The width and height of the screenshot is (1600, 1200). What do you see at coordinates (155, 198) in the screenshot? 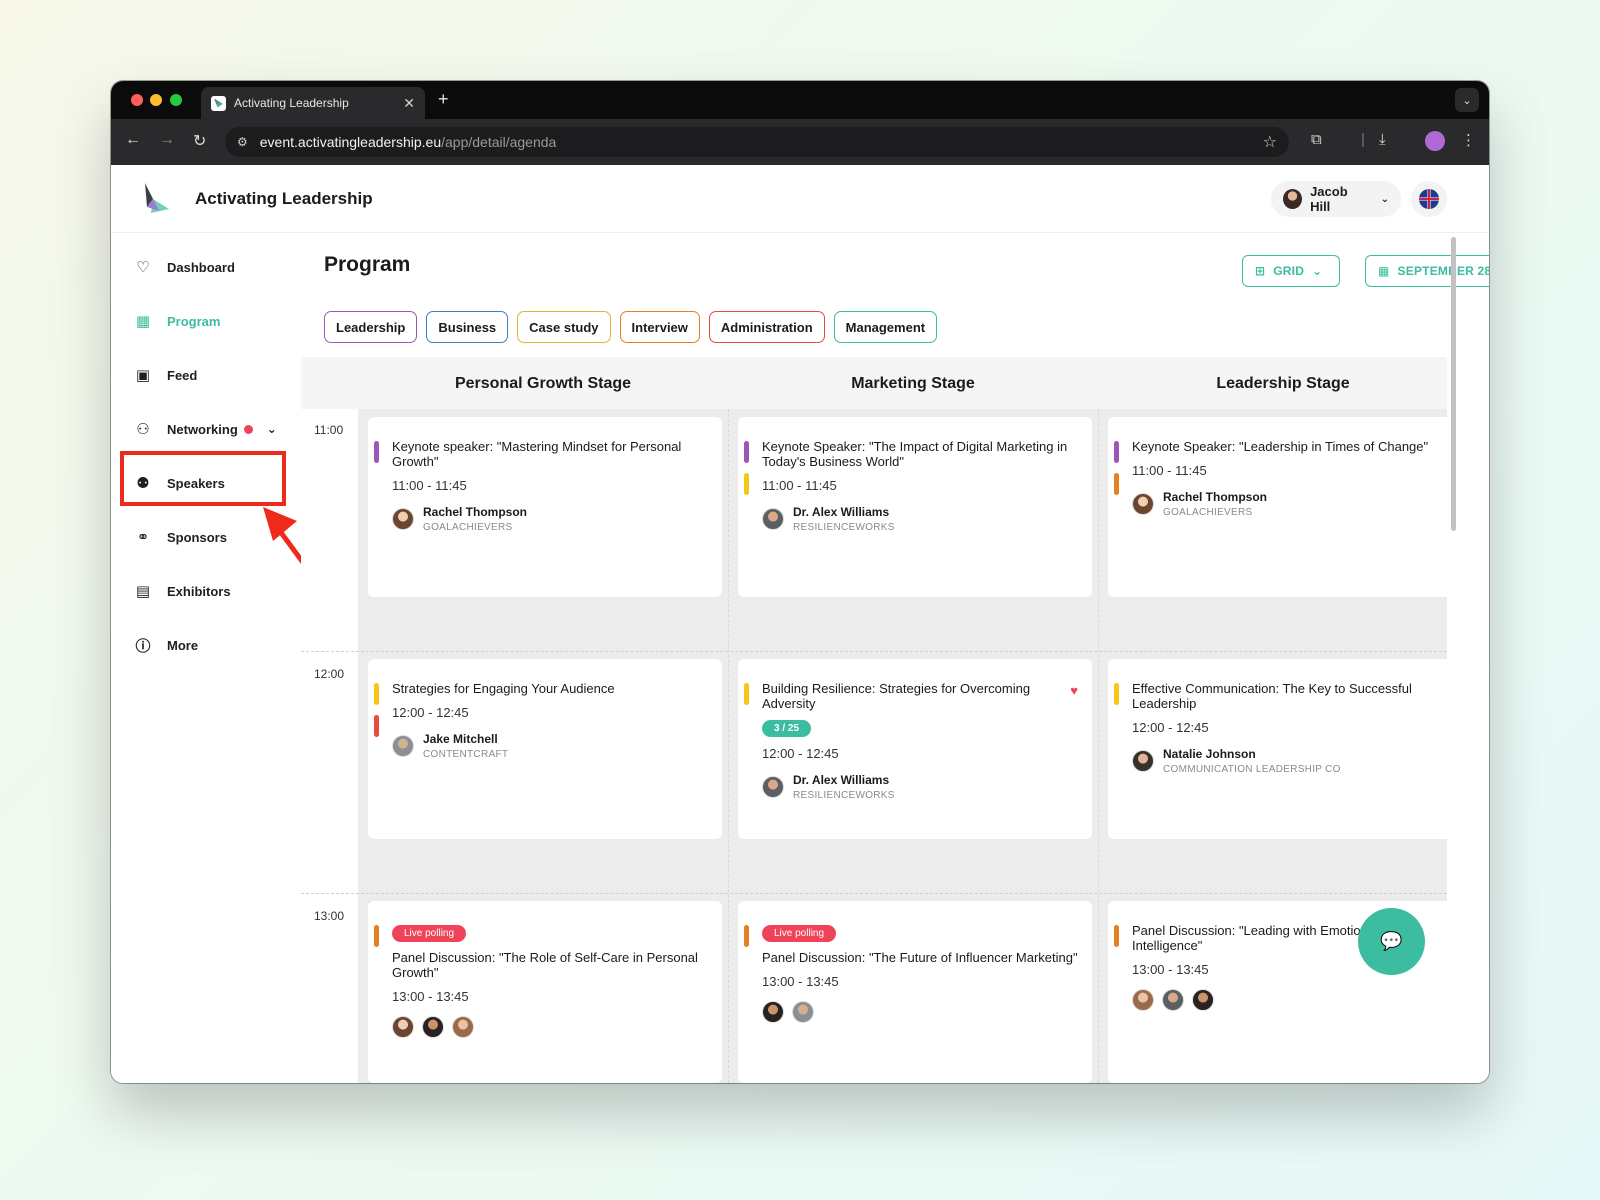
I see `app-logo` at bounding box center [155, 198].